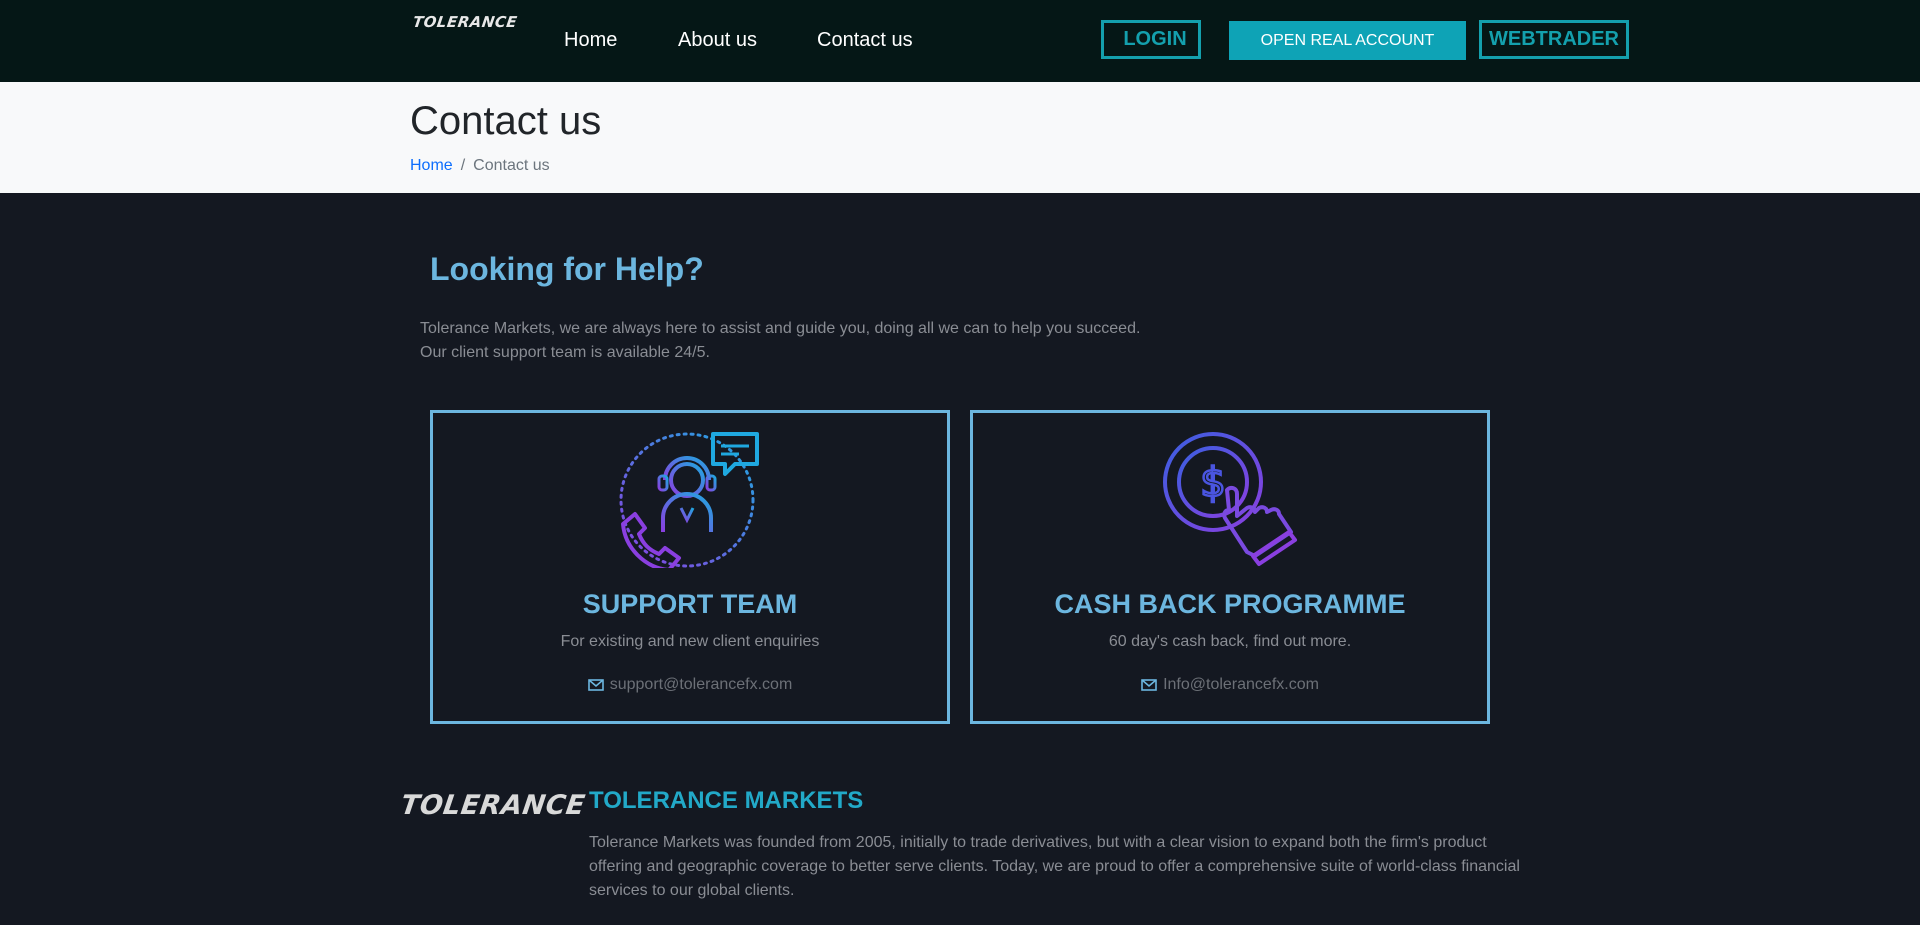  Describe the element at coordinates (960, 137) in the screenshot. I see `page-header: Contact us Home / Contact us` at that location.